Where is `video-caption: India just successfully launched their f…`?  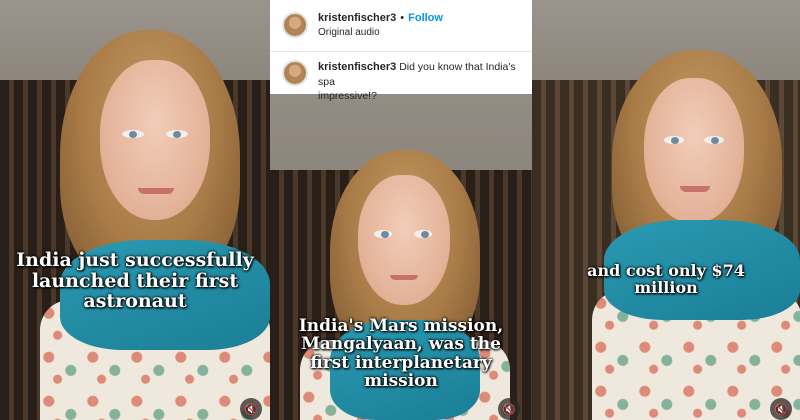
video-caption: India just successfully launched their f… is located at coordinates (135, 281).